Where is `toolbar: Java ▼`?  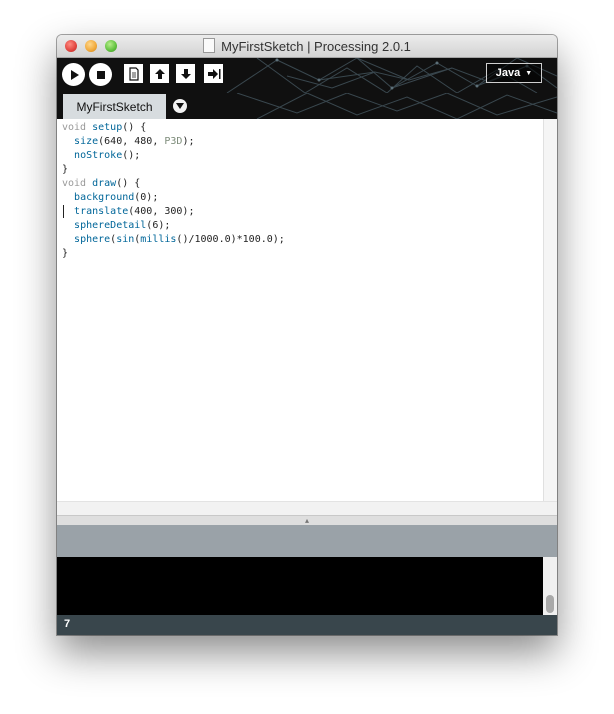 toolbar: Java ▼ is located at coordinates (307, 75).